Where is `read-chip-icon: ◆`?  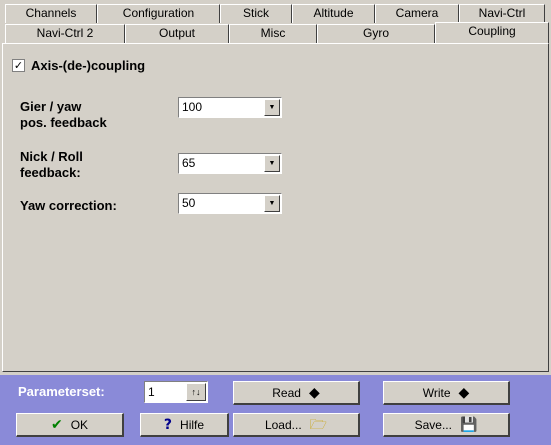
read-chip-icon: ◆ is located at coordinates (314, 392).